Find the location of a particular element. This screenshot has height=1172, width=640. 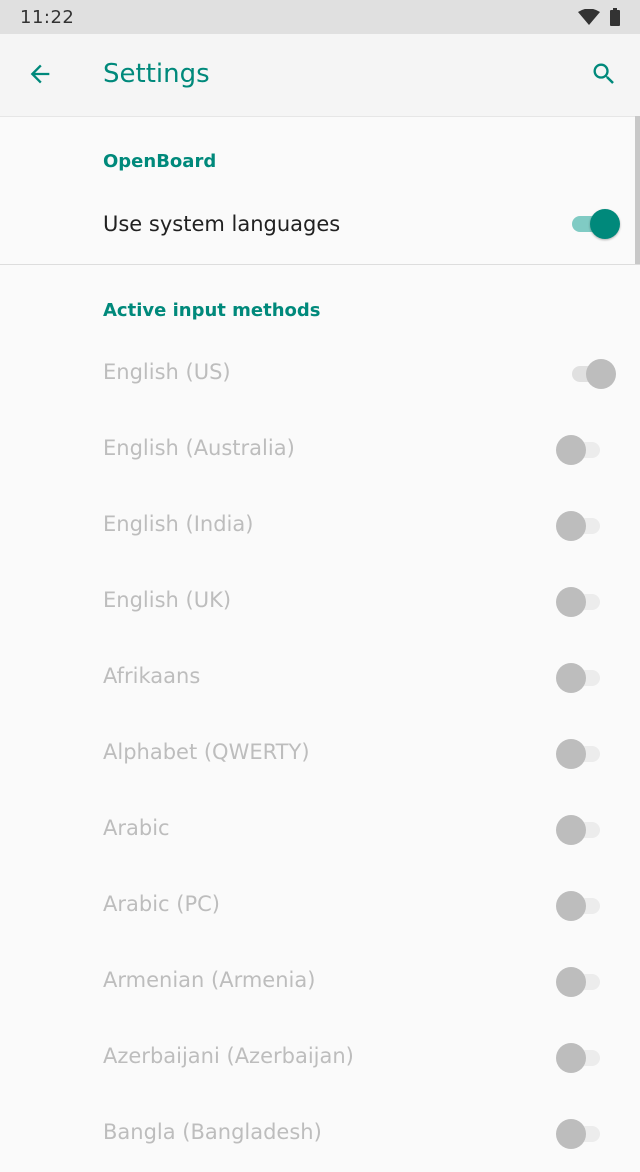

language-row-english-uk: English (UK) is located at coordinates (320, 602).